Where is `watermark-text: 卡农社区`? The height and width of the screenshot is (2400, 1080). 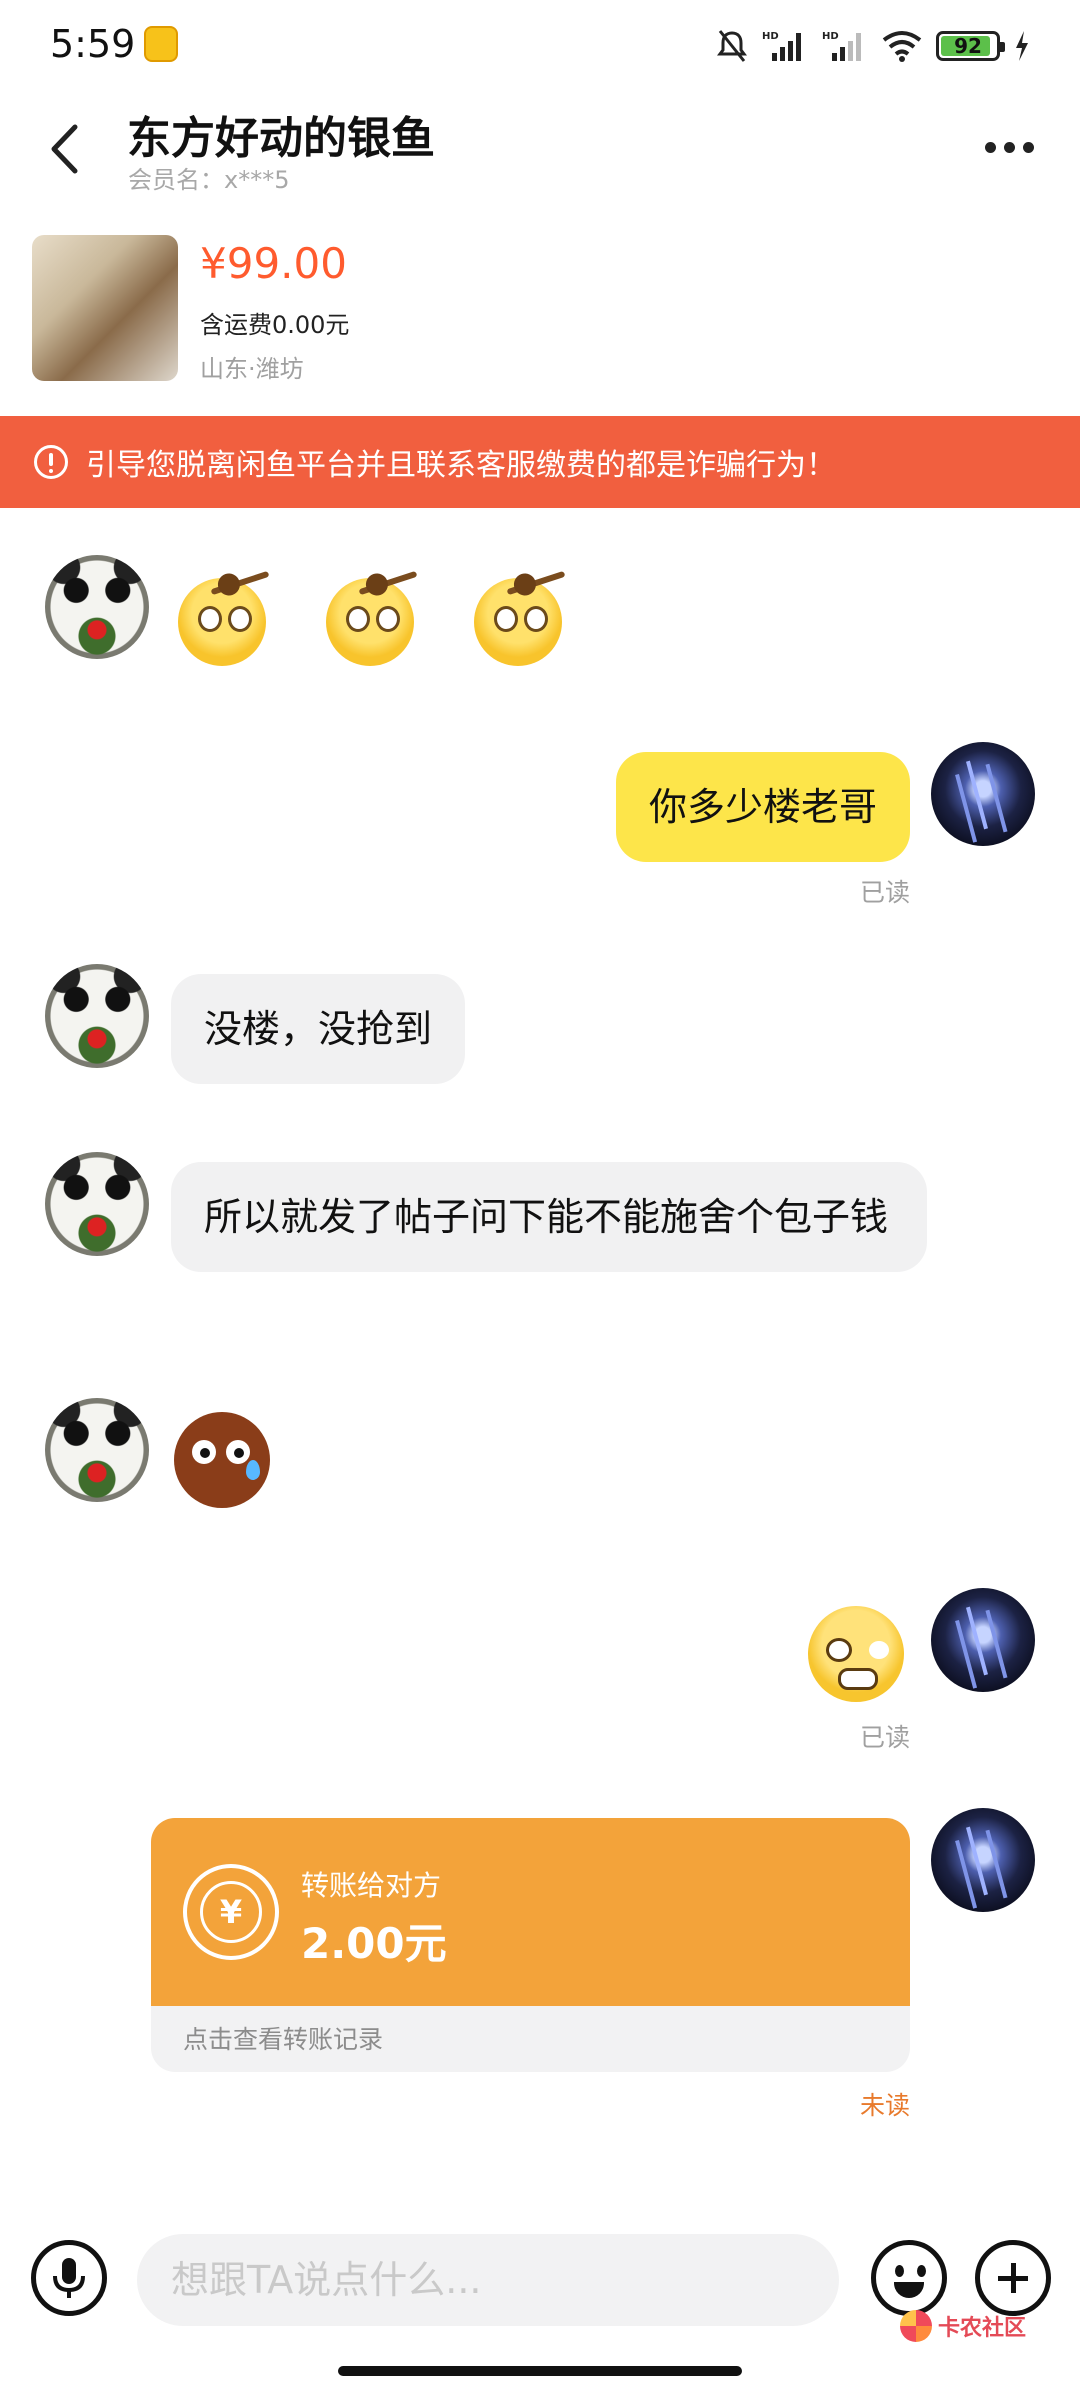
watermark-text: 卡农社区 is located at coordinates (982, 2328).